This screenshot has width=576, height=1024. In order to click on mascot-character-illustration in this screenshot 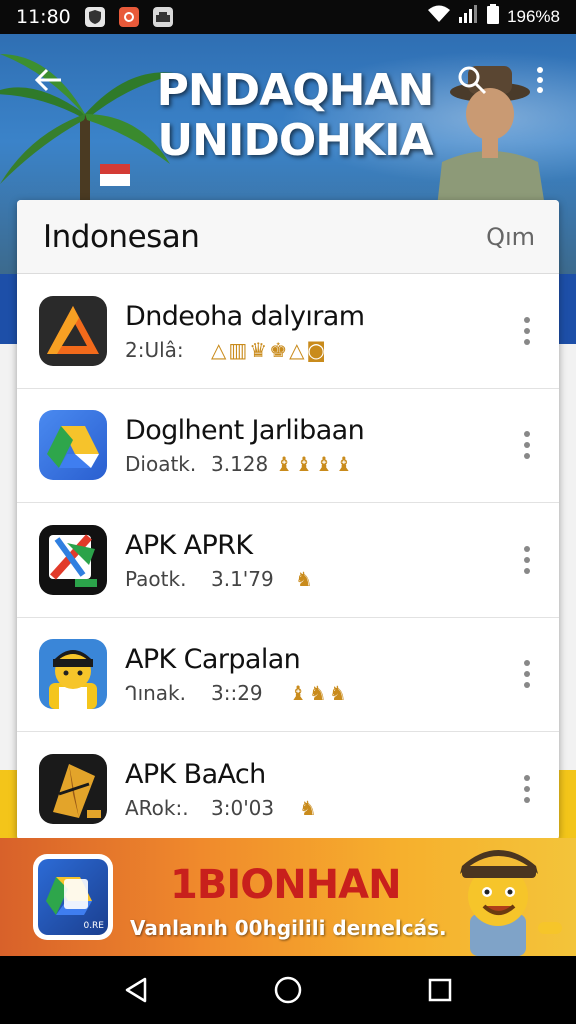, I will do `click(511, 903)`.